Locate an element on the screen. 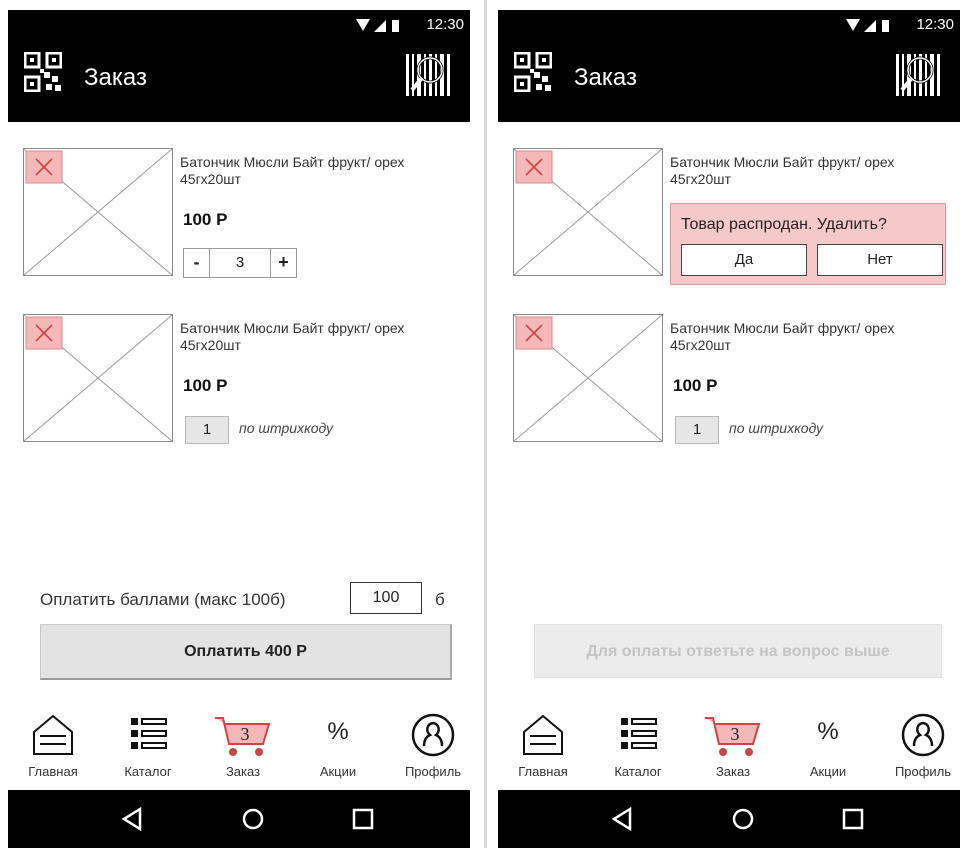 This screenshot has height=848, width=968. pay-button: Оплатить 400 Р is located at coordinates (246, 652).